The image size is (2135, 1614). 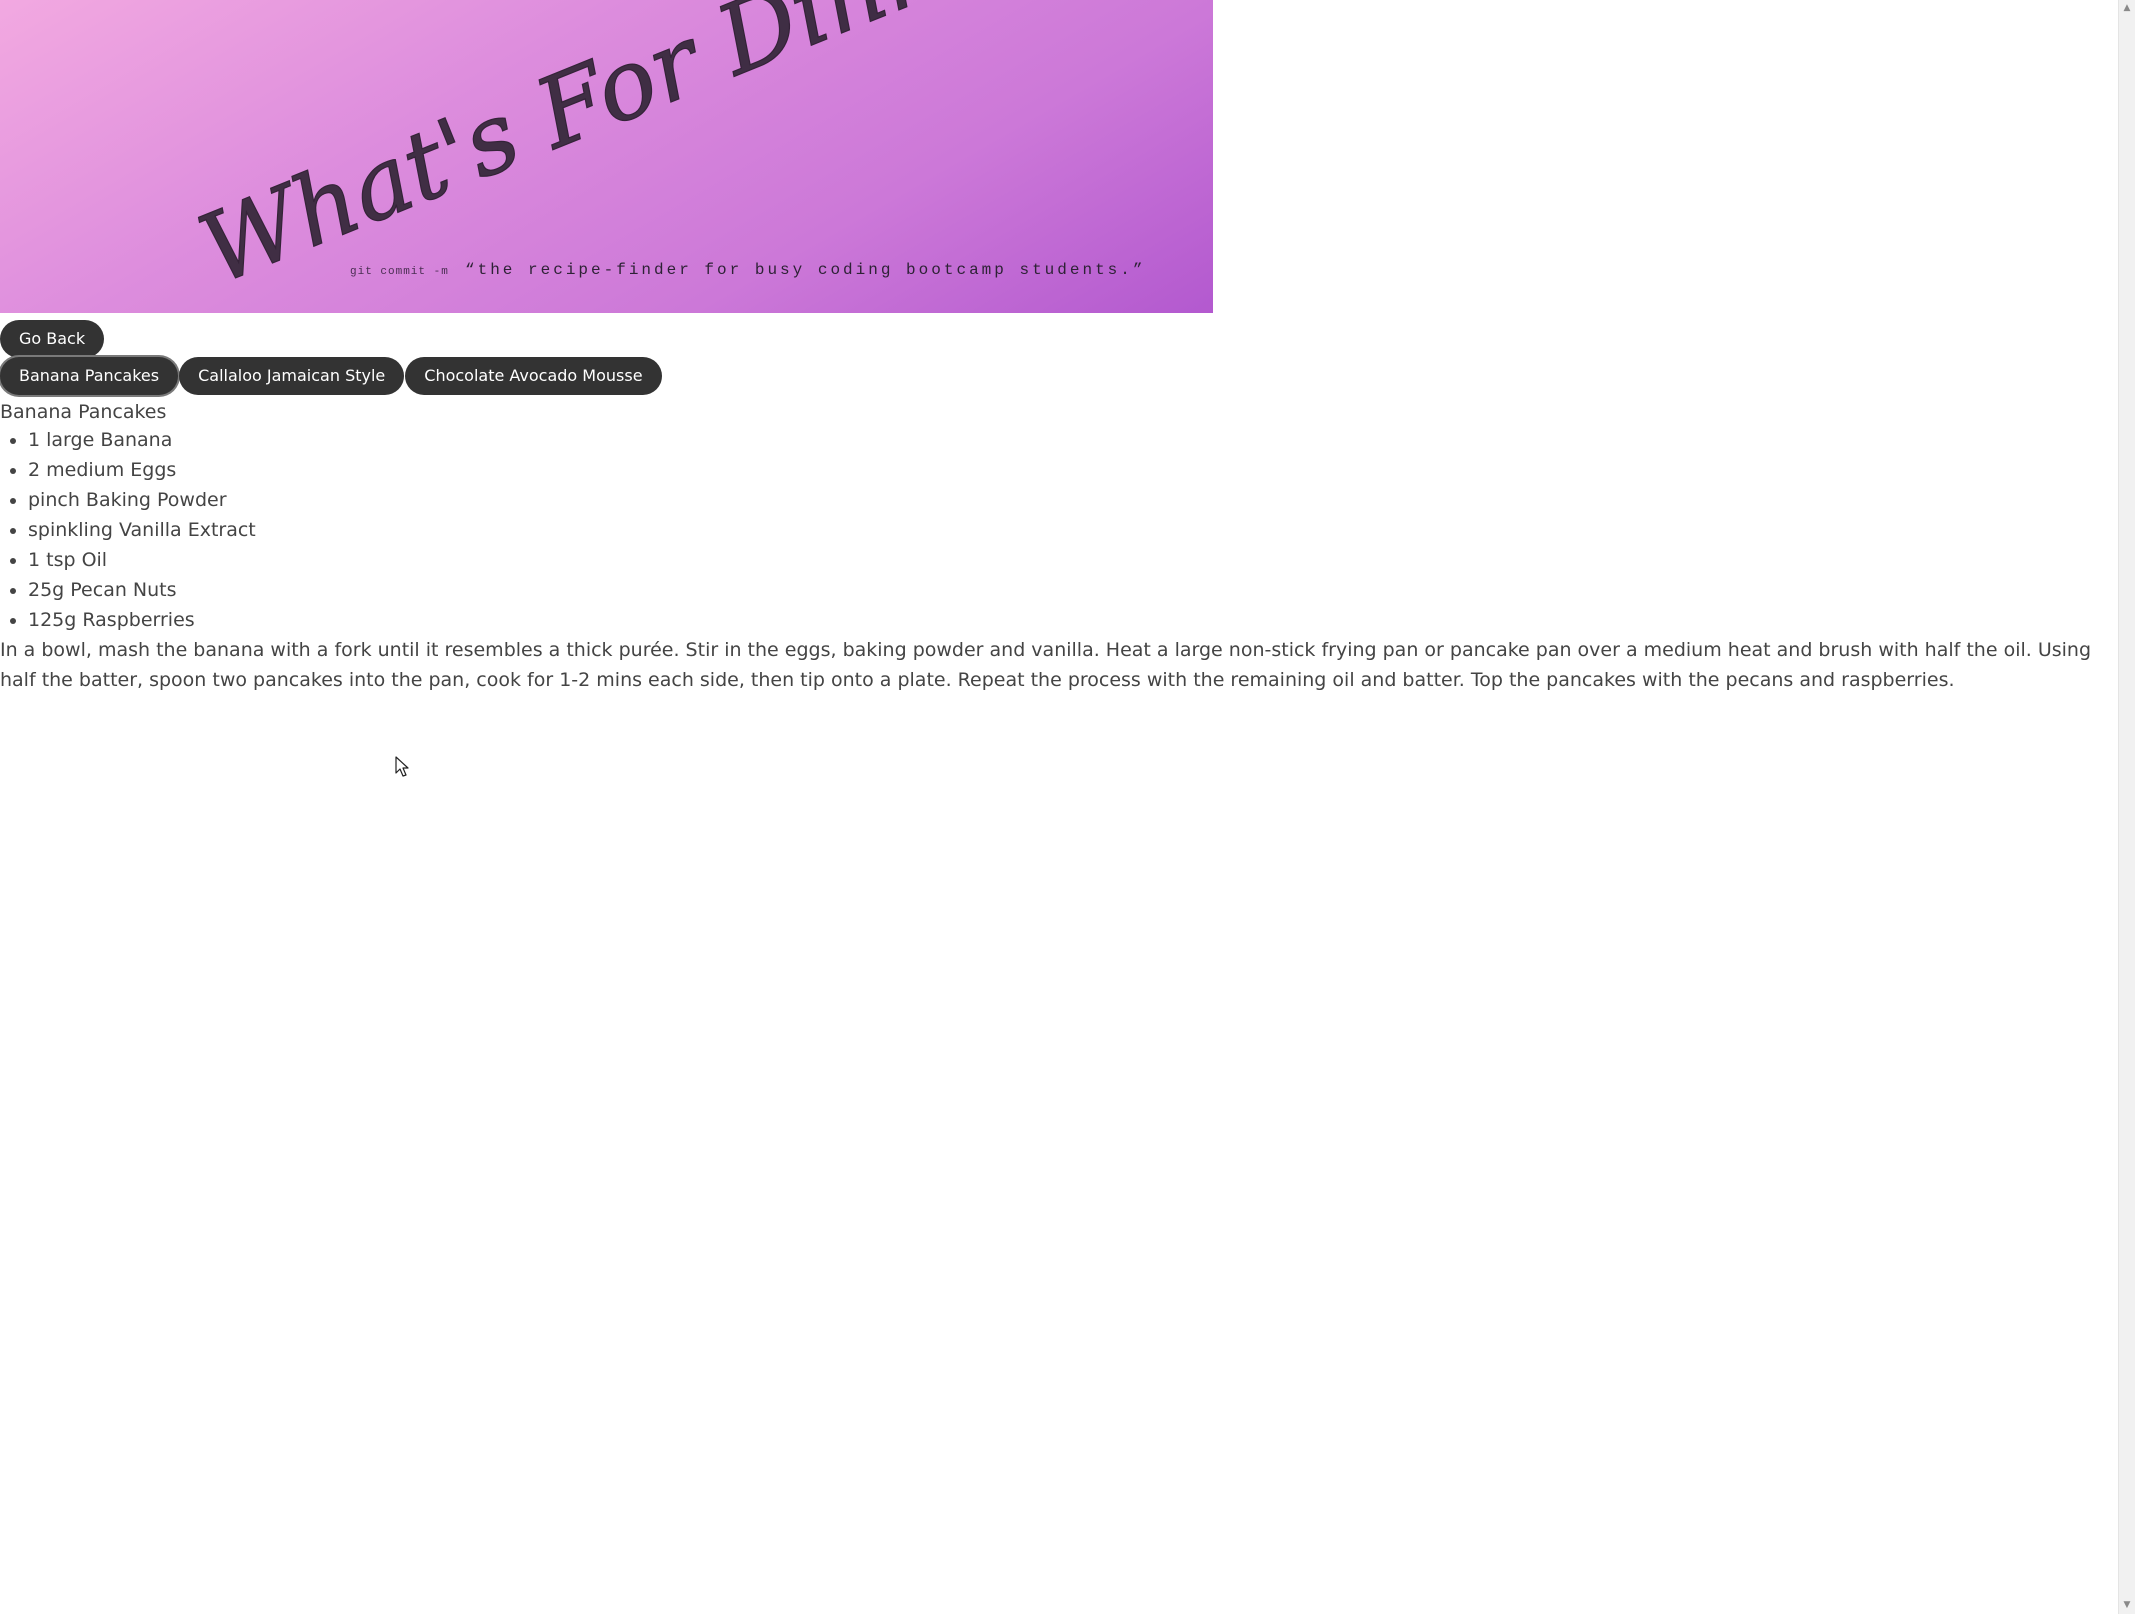 I want to click on ingredient-item: 25g Pecan Nuts, so click(x=142, y=590).